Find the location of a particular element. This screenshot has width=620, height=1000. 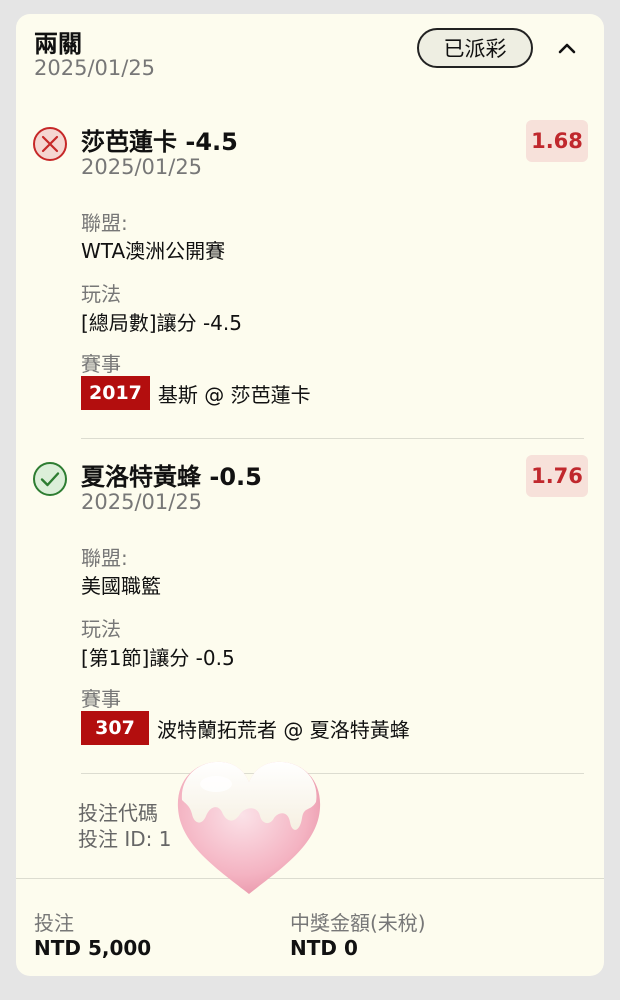

event-number-badge: 307 is located at coordinates (115, 728).